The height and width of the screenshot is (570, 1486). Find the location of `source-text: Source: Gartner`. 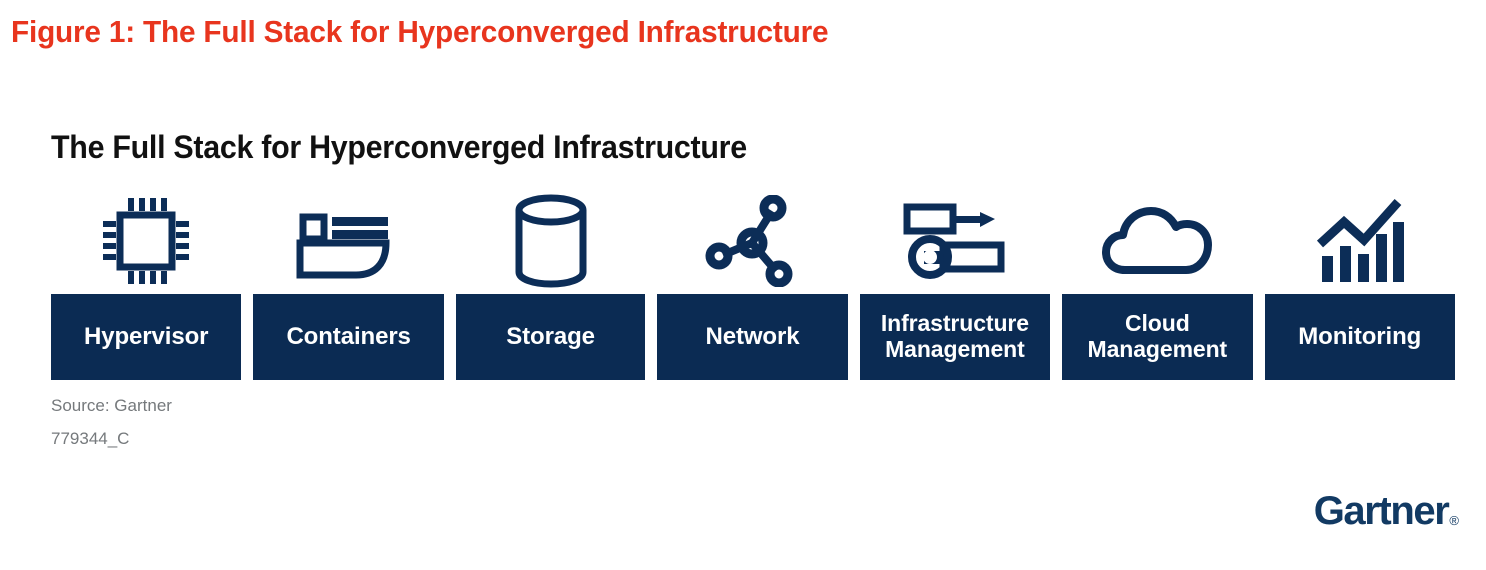

source-text: Source: Gartner is located at coordinates (111, 405).